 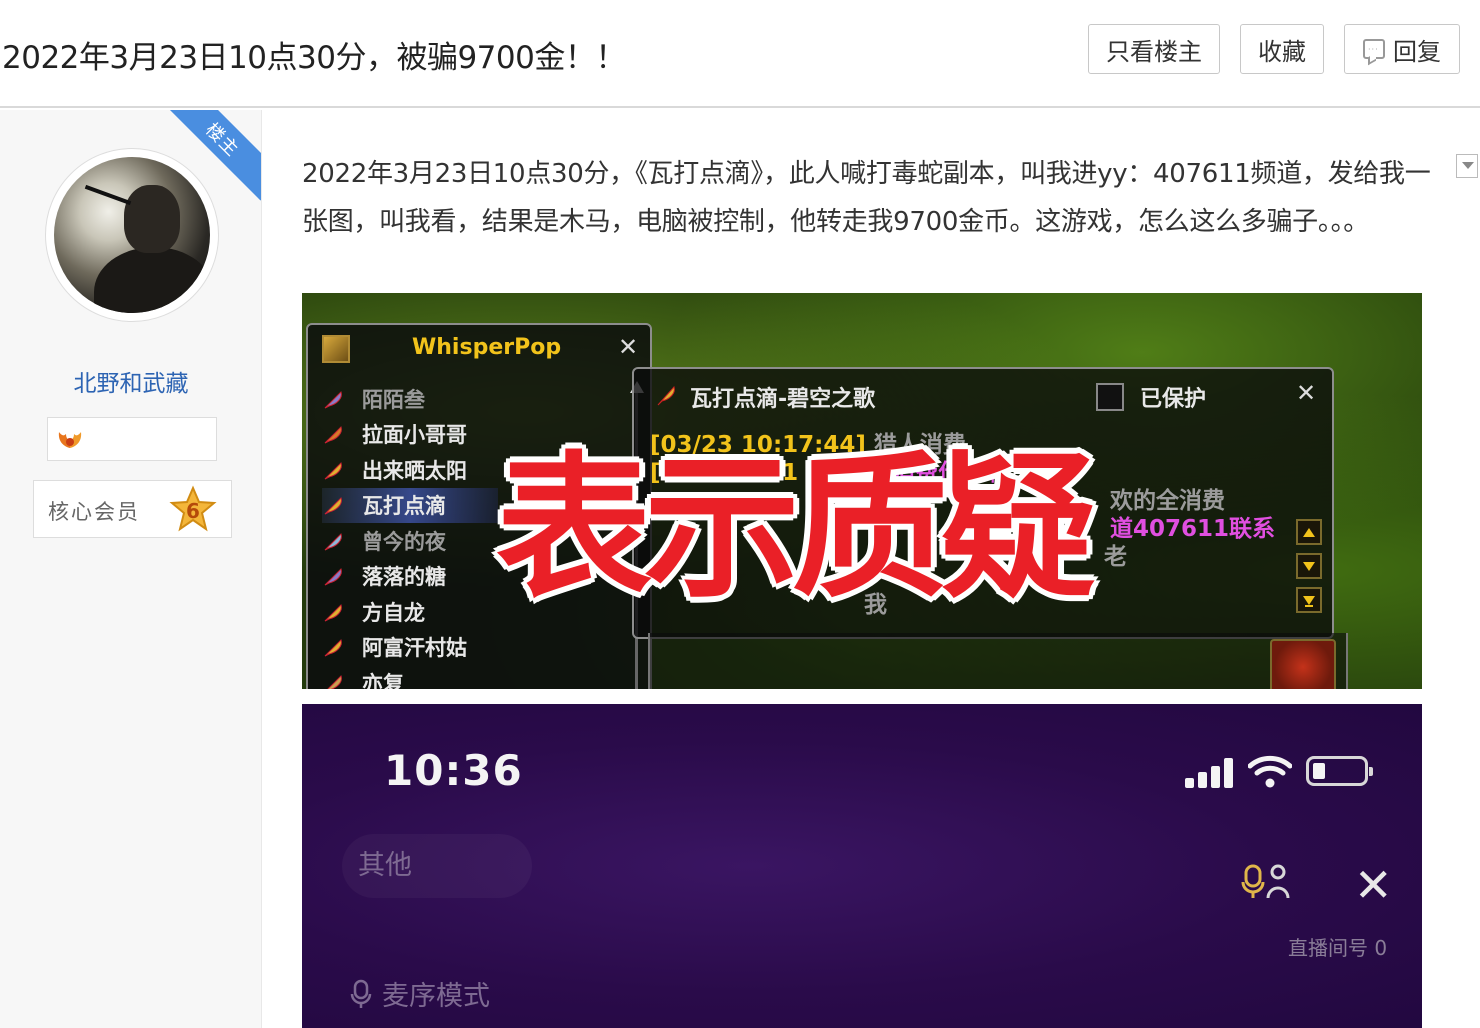 I want to click on contact-item: 阿富汗村姑, so click(x=482, y=648).